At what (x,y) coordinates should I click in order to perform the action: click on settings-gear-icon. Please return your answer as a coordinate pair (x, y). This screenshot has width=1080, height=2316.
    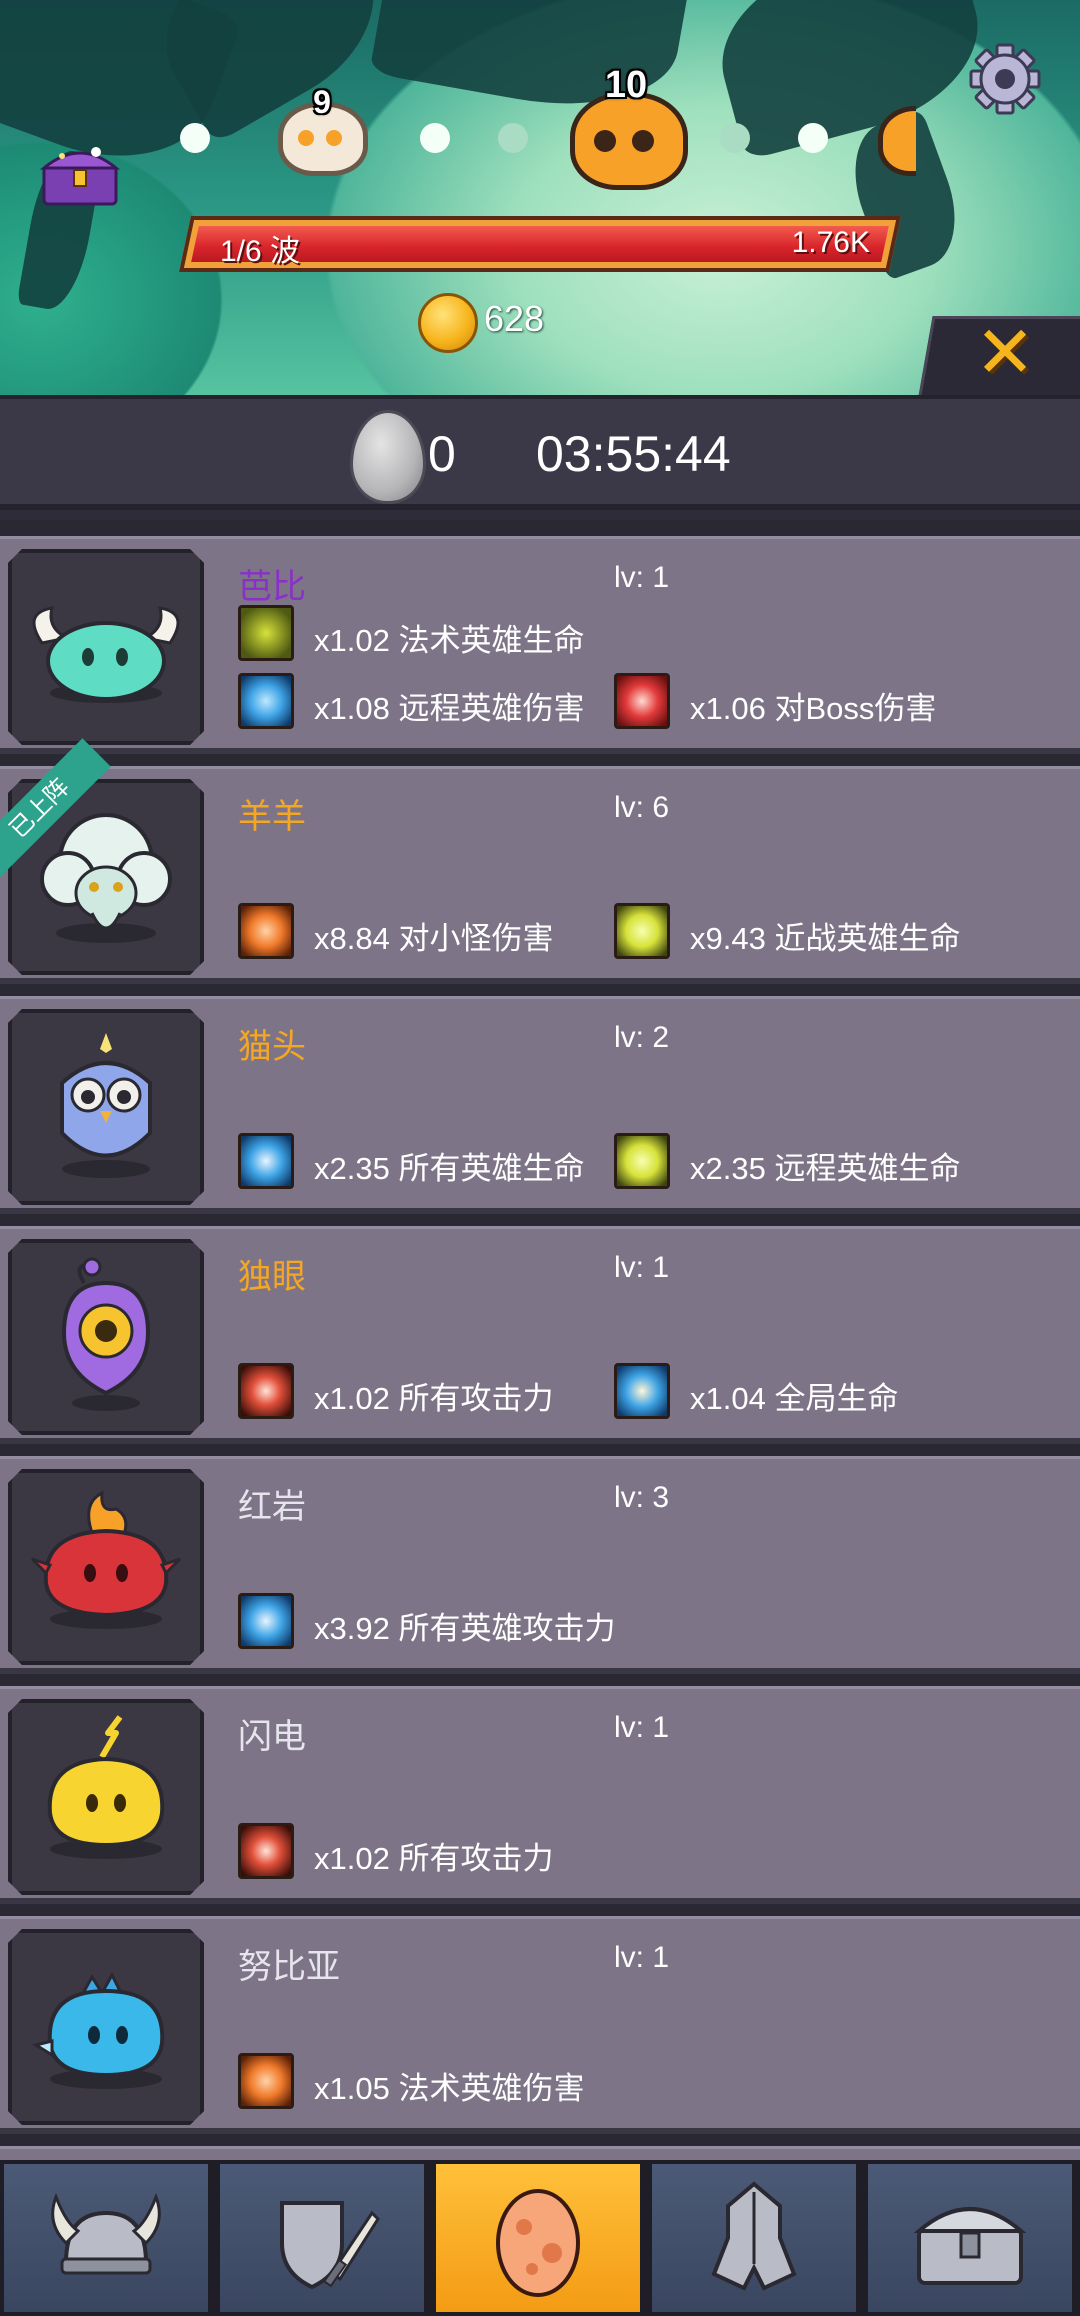
    Looking at the image, I should click on (1005, 79).